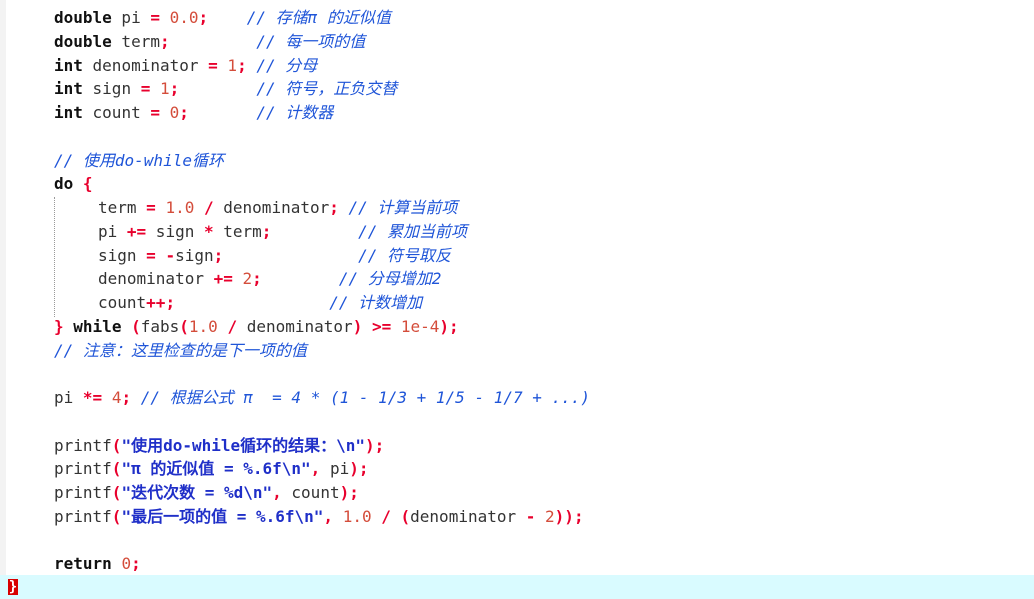  Describe the element at coordinates (247, 279) in the screenshot. I see `code-token: 2` at that location.